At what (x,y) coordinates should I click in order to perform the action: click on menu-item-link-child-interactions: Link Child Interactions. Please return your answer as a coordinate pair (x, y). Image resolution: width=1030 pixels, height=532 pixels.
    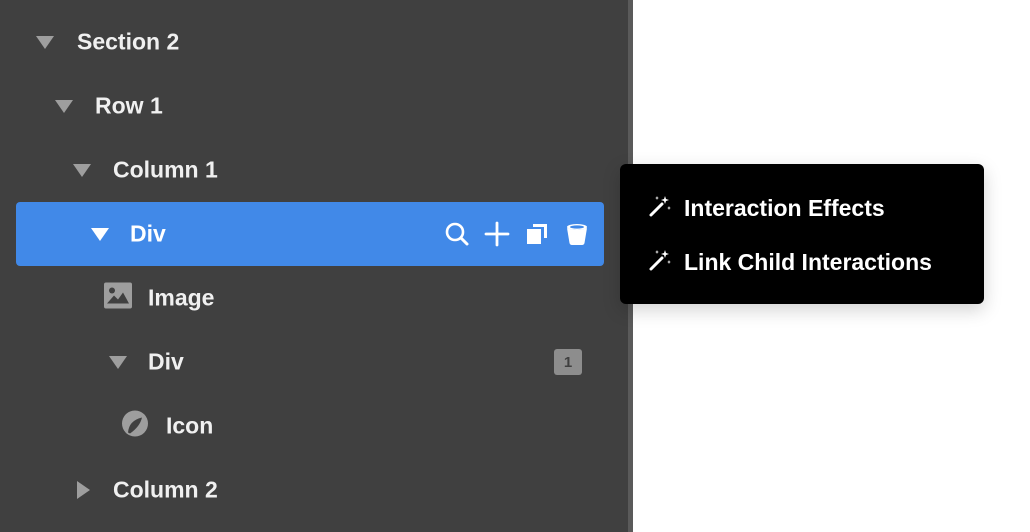
    Looking at the image, I should click on (790, 262).